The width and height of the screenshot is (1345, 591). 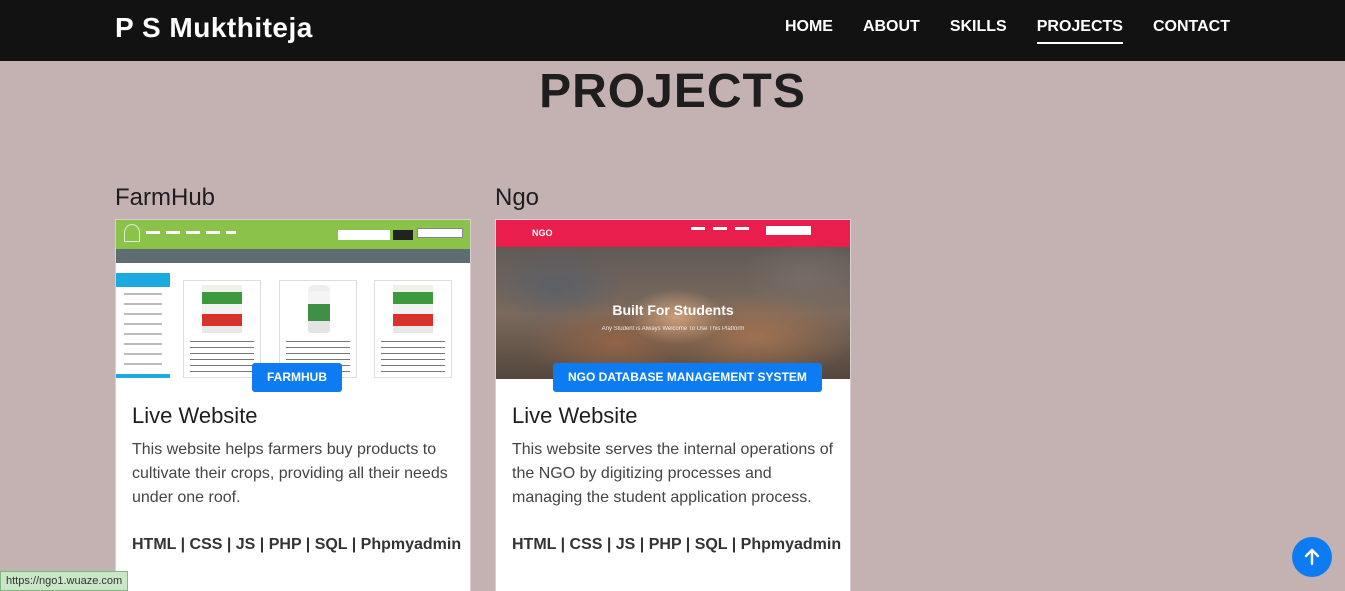 I want to click on farmhub-thumb-language-select, so click(x=440, y=233).